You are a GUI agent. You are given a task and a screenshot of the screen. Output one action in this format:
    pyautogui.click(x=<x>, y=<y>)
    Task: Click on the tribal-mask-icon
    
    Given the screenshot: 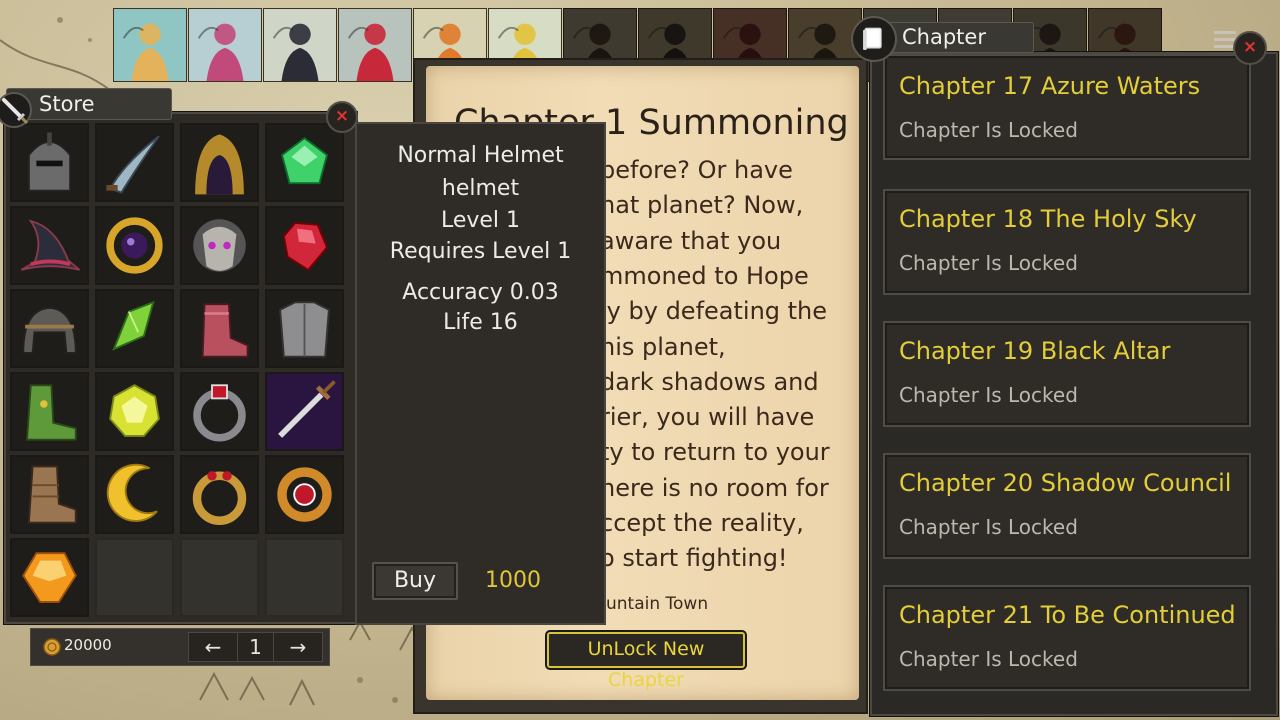 What is the action you would take?
    pyautogui.click(x=219, y=245)
    